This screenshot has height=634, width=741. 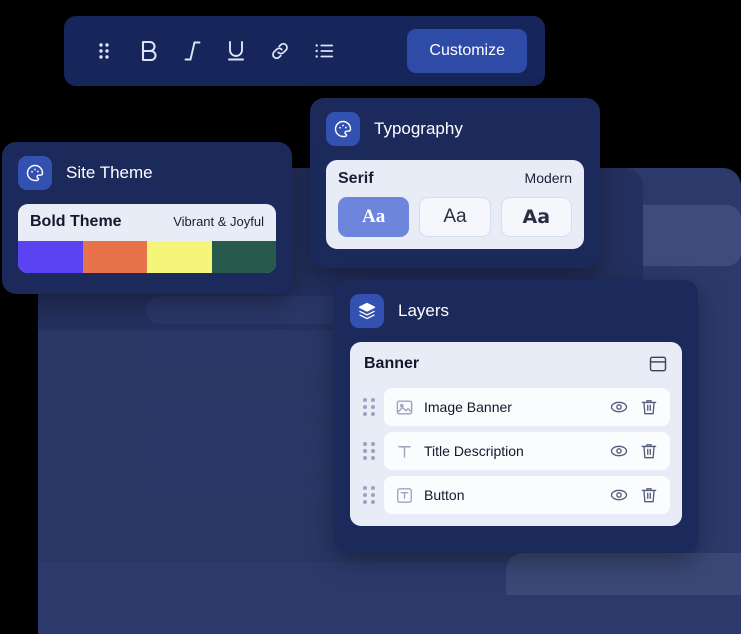 I want to click on text-formatting-toolbar: Customize, so click(x=304, y=51).